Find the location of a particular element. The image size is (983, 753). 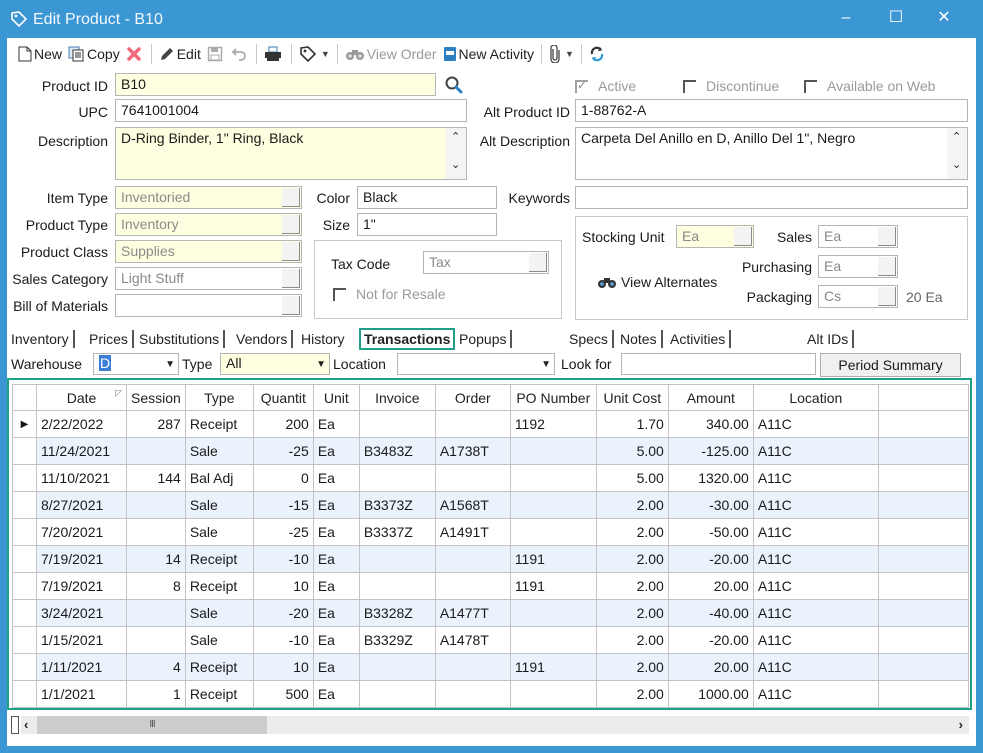

cell-session: 1 is located at coordinates (156, 694).